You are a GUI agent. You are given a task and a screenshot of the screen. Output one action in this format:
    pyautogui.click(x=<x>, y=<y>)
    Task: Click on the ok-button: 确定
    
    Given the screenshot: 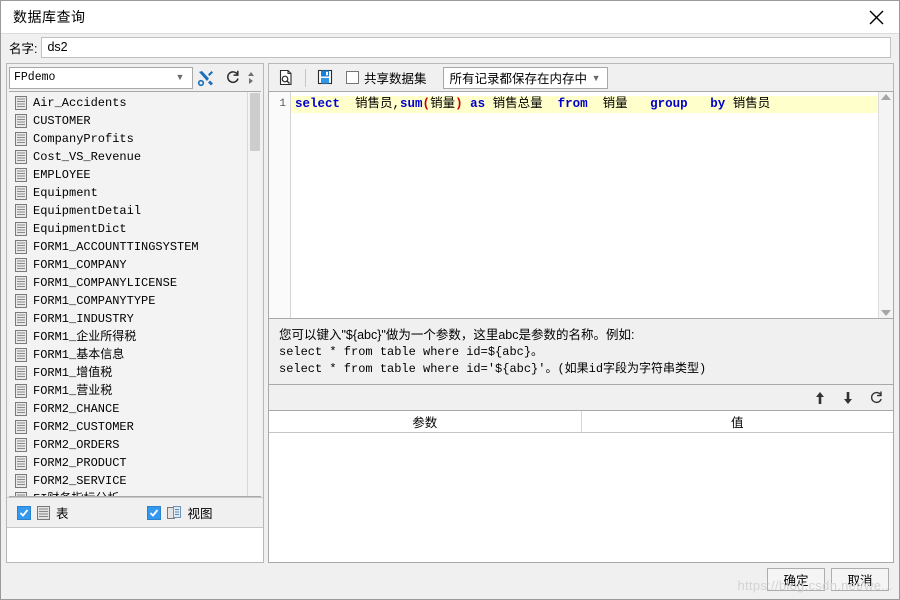 What is the action you would take?
    pyautogui.click(x=796, y=579)
    